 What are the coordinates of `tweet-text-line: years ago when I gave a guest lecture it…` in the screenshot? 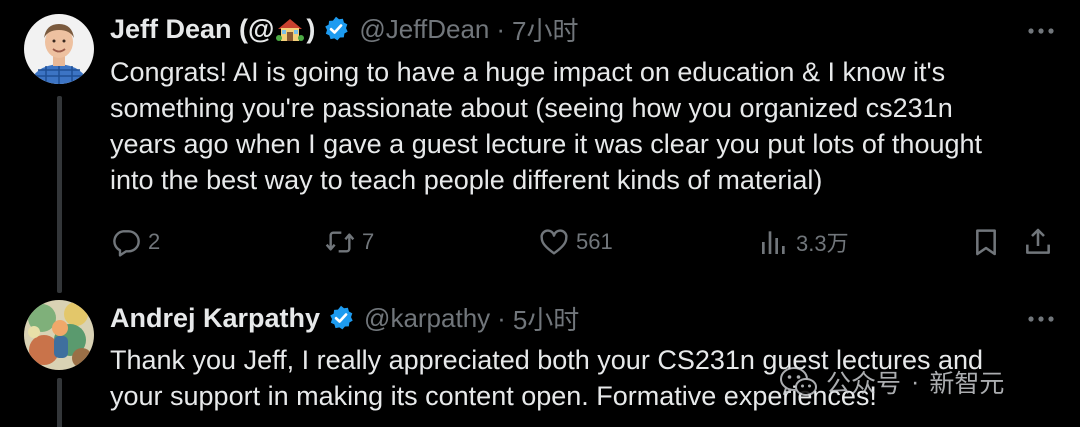 It's located at (546, 144).